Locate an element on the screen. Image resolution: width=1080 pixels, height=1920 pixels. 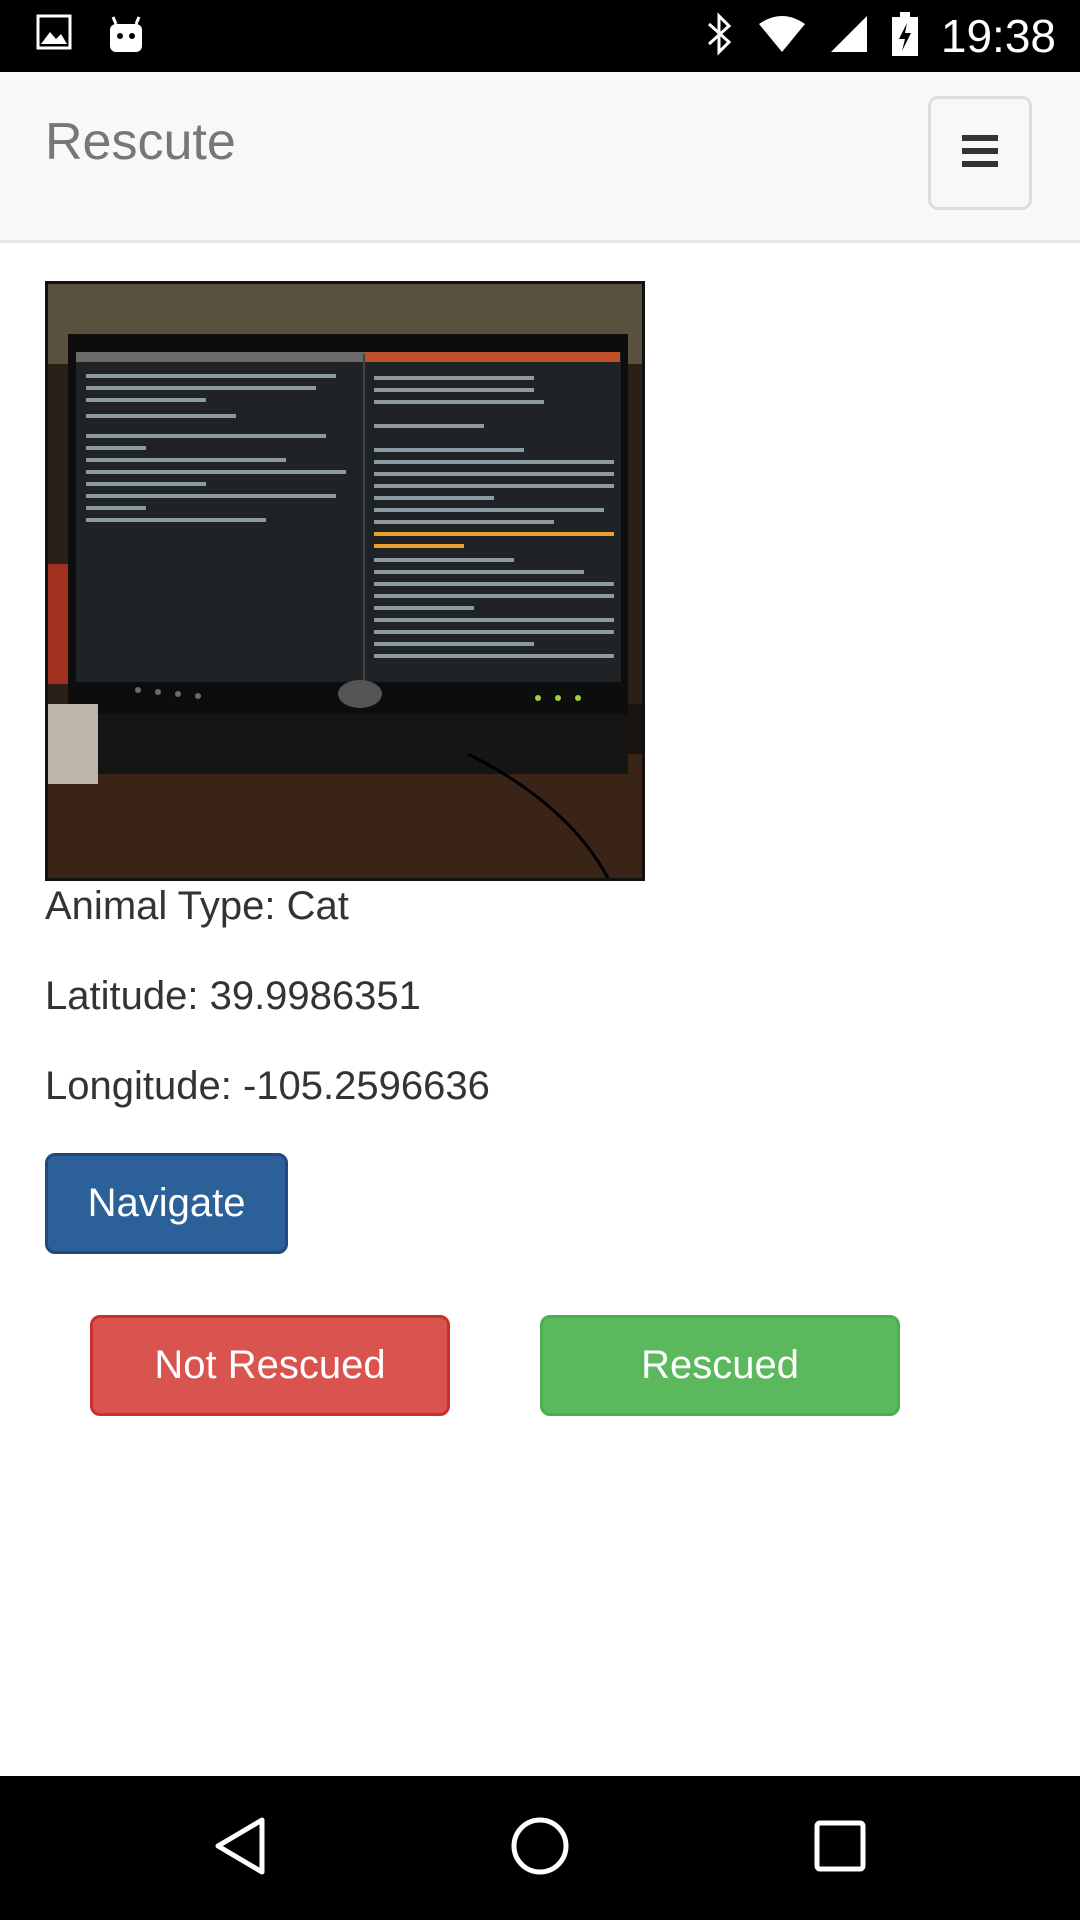
home-button is located at coordinates (540, 1848).